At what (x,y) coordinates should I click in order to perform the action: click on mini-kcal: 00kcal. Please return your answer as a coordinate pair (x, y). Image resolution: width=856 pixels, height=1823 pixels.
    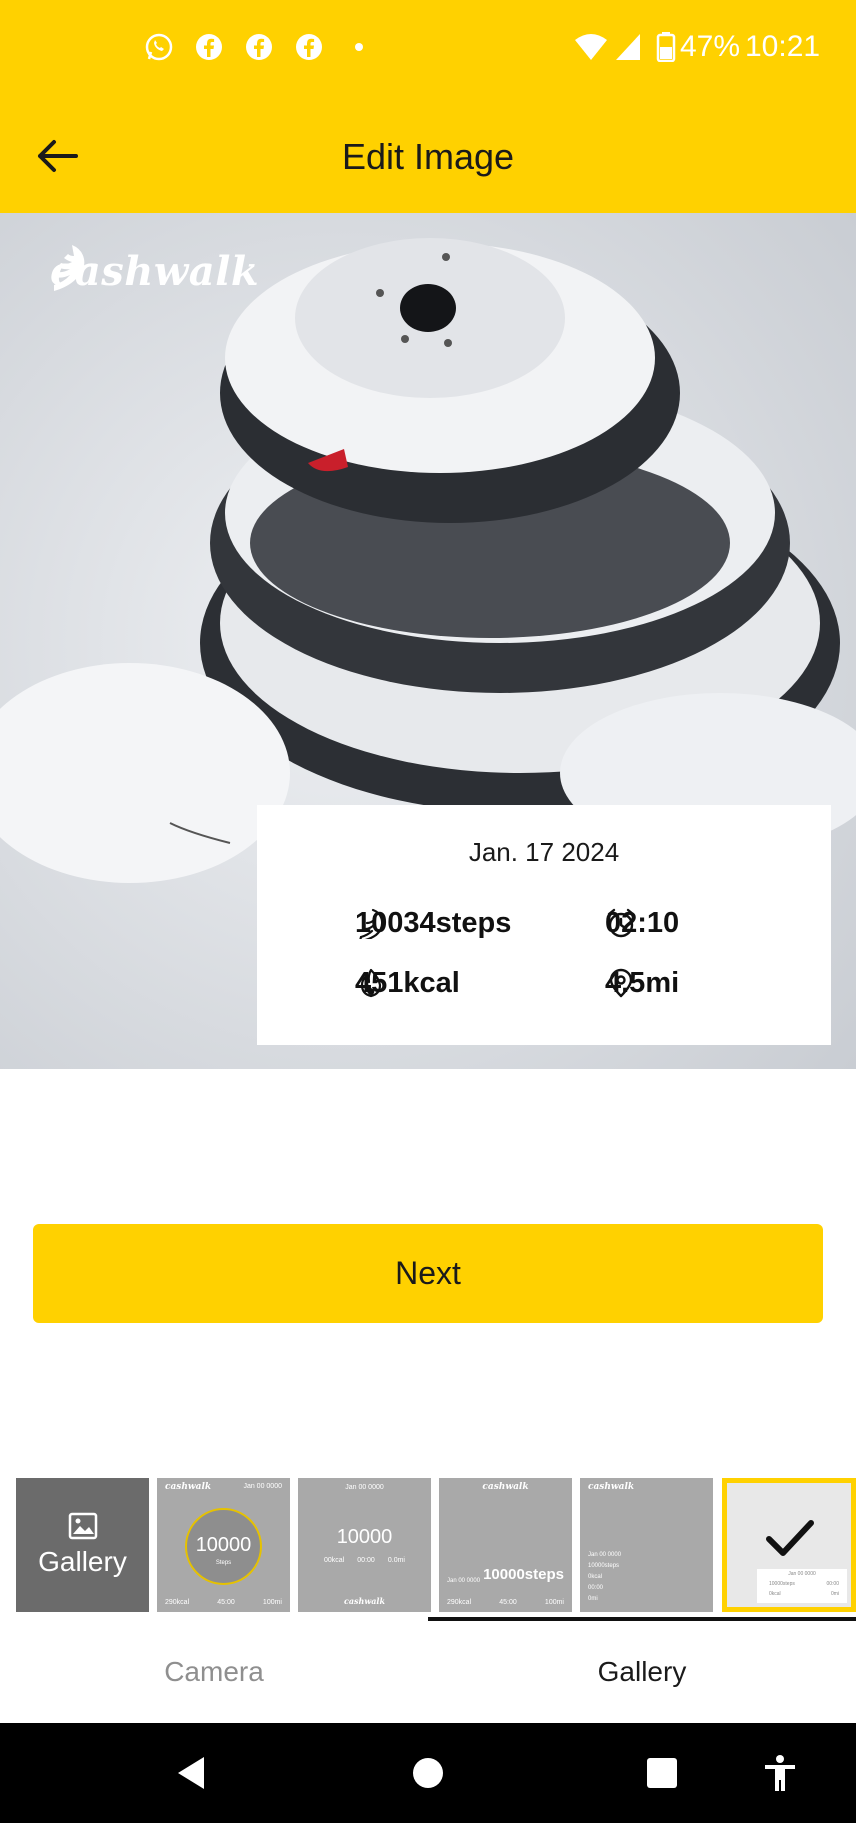
    Looking at the image, I should click on (334, 1560).